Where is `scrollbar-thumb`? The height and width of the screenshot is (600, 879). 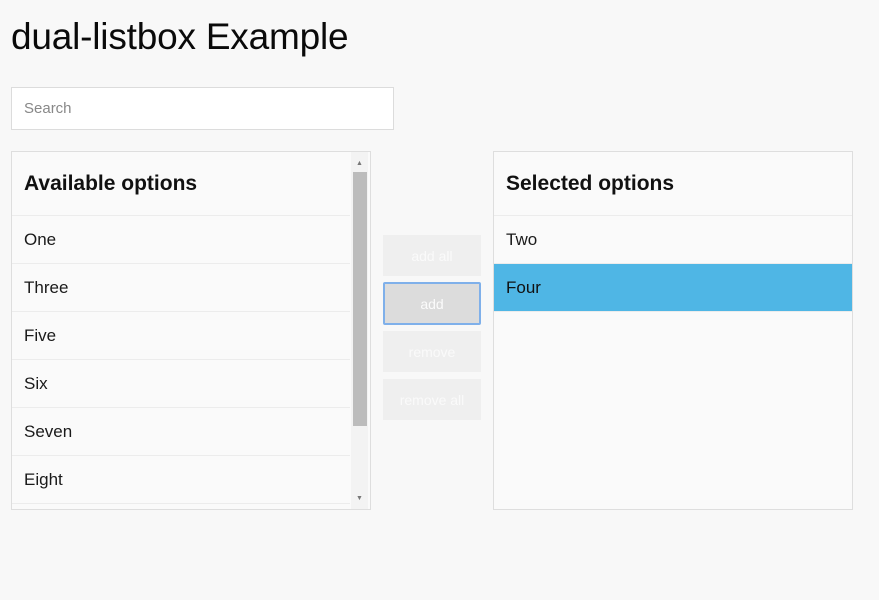 scrollbar-thumb is located at coordinates (360, 299).